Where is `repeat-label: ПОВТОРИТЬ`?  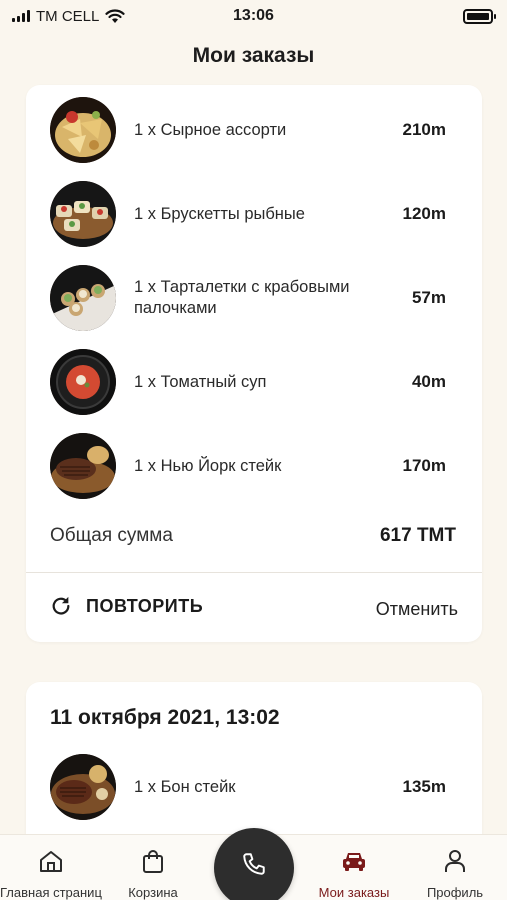
repeat-label: ПОВТОРИТЬ is located at coordinates (145, 605).